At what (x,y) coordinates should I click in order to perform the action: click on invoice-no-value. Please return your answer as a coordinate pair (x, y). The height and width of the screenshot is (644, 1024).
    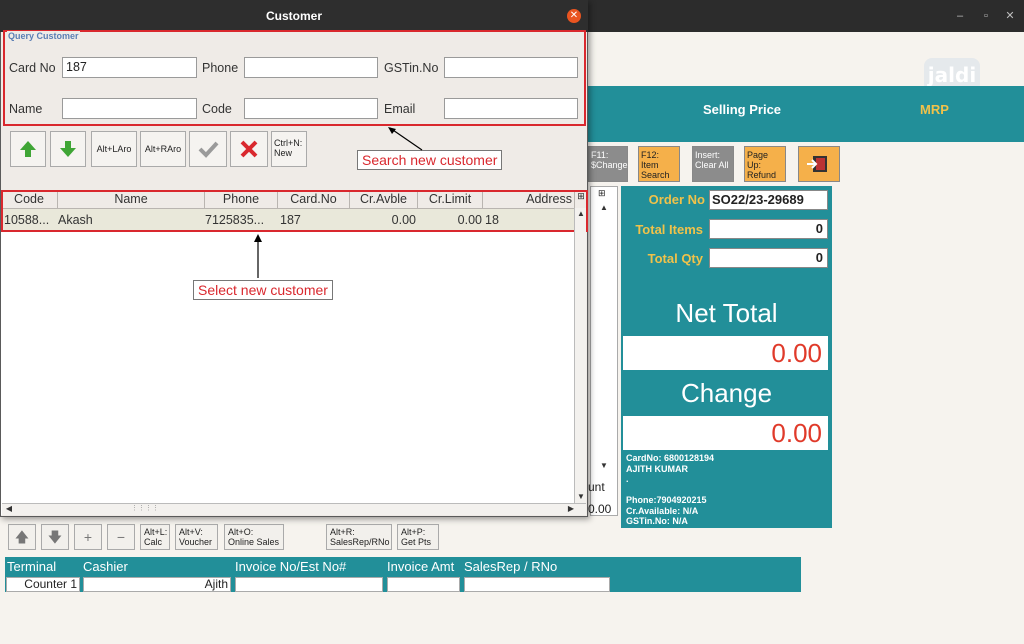
    Looking at the image, I should click on (309, 584).